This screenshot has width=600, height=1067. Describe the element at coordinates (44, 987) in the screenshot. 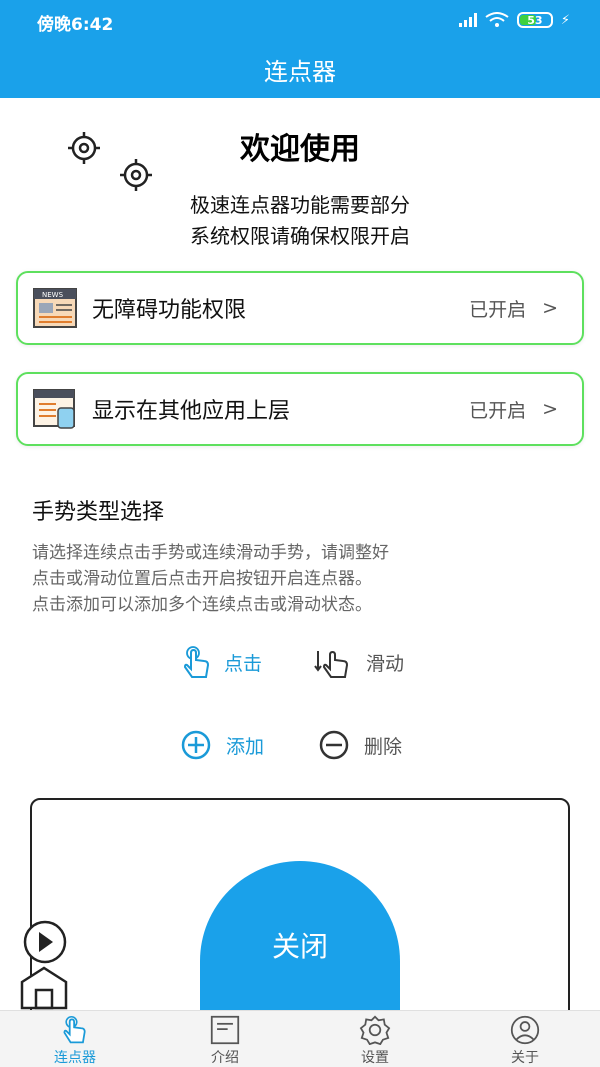

I see `home-icon` at that location.